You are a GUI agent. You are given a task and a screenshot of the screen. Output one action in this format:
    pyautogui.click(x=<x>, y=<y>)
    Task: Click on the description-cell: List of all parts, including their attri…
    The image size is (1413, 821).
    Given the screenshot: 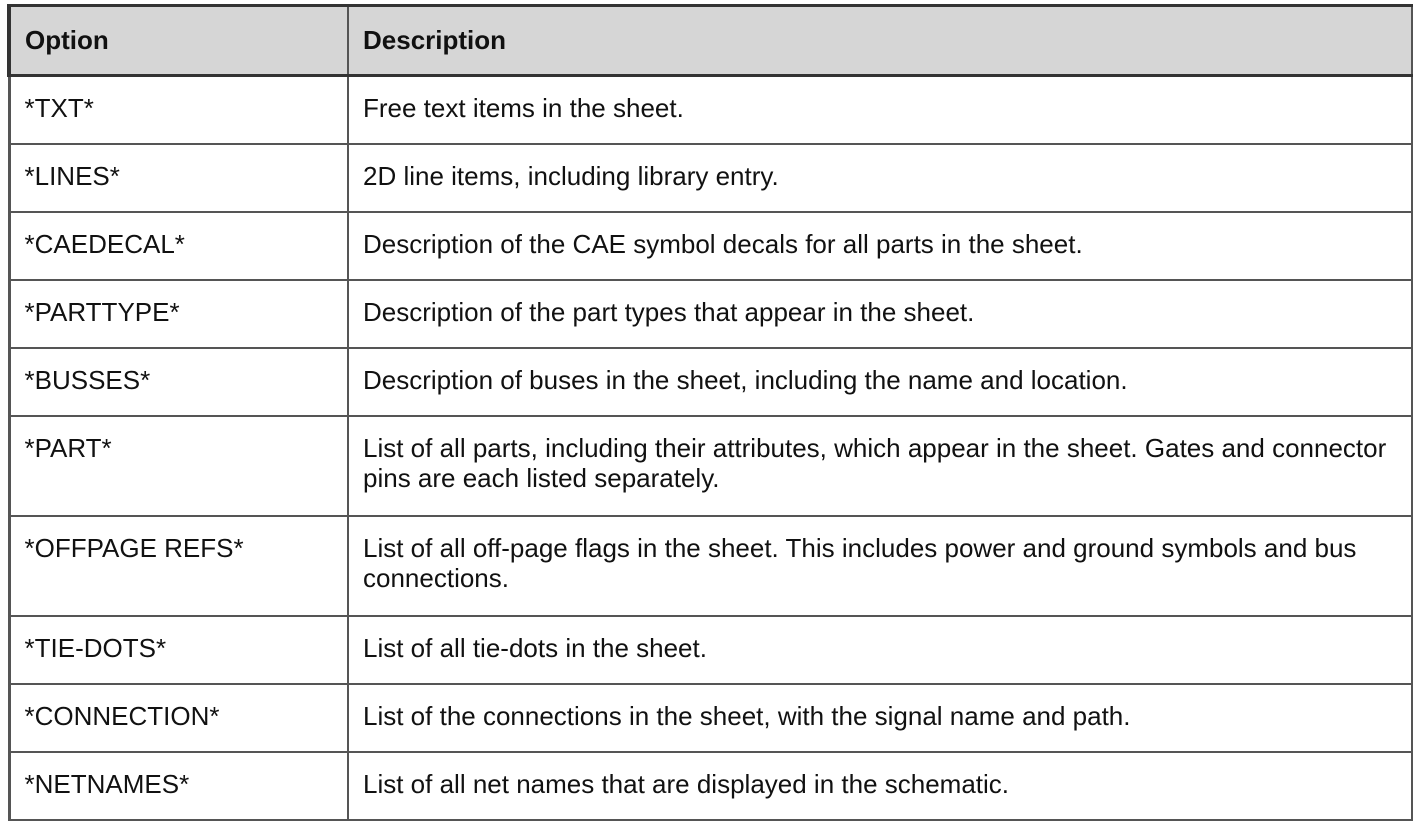 What is the action you would take?
    pyautogui.click(x=880, y=465)
    